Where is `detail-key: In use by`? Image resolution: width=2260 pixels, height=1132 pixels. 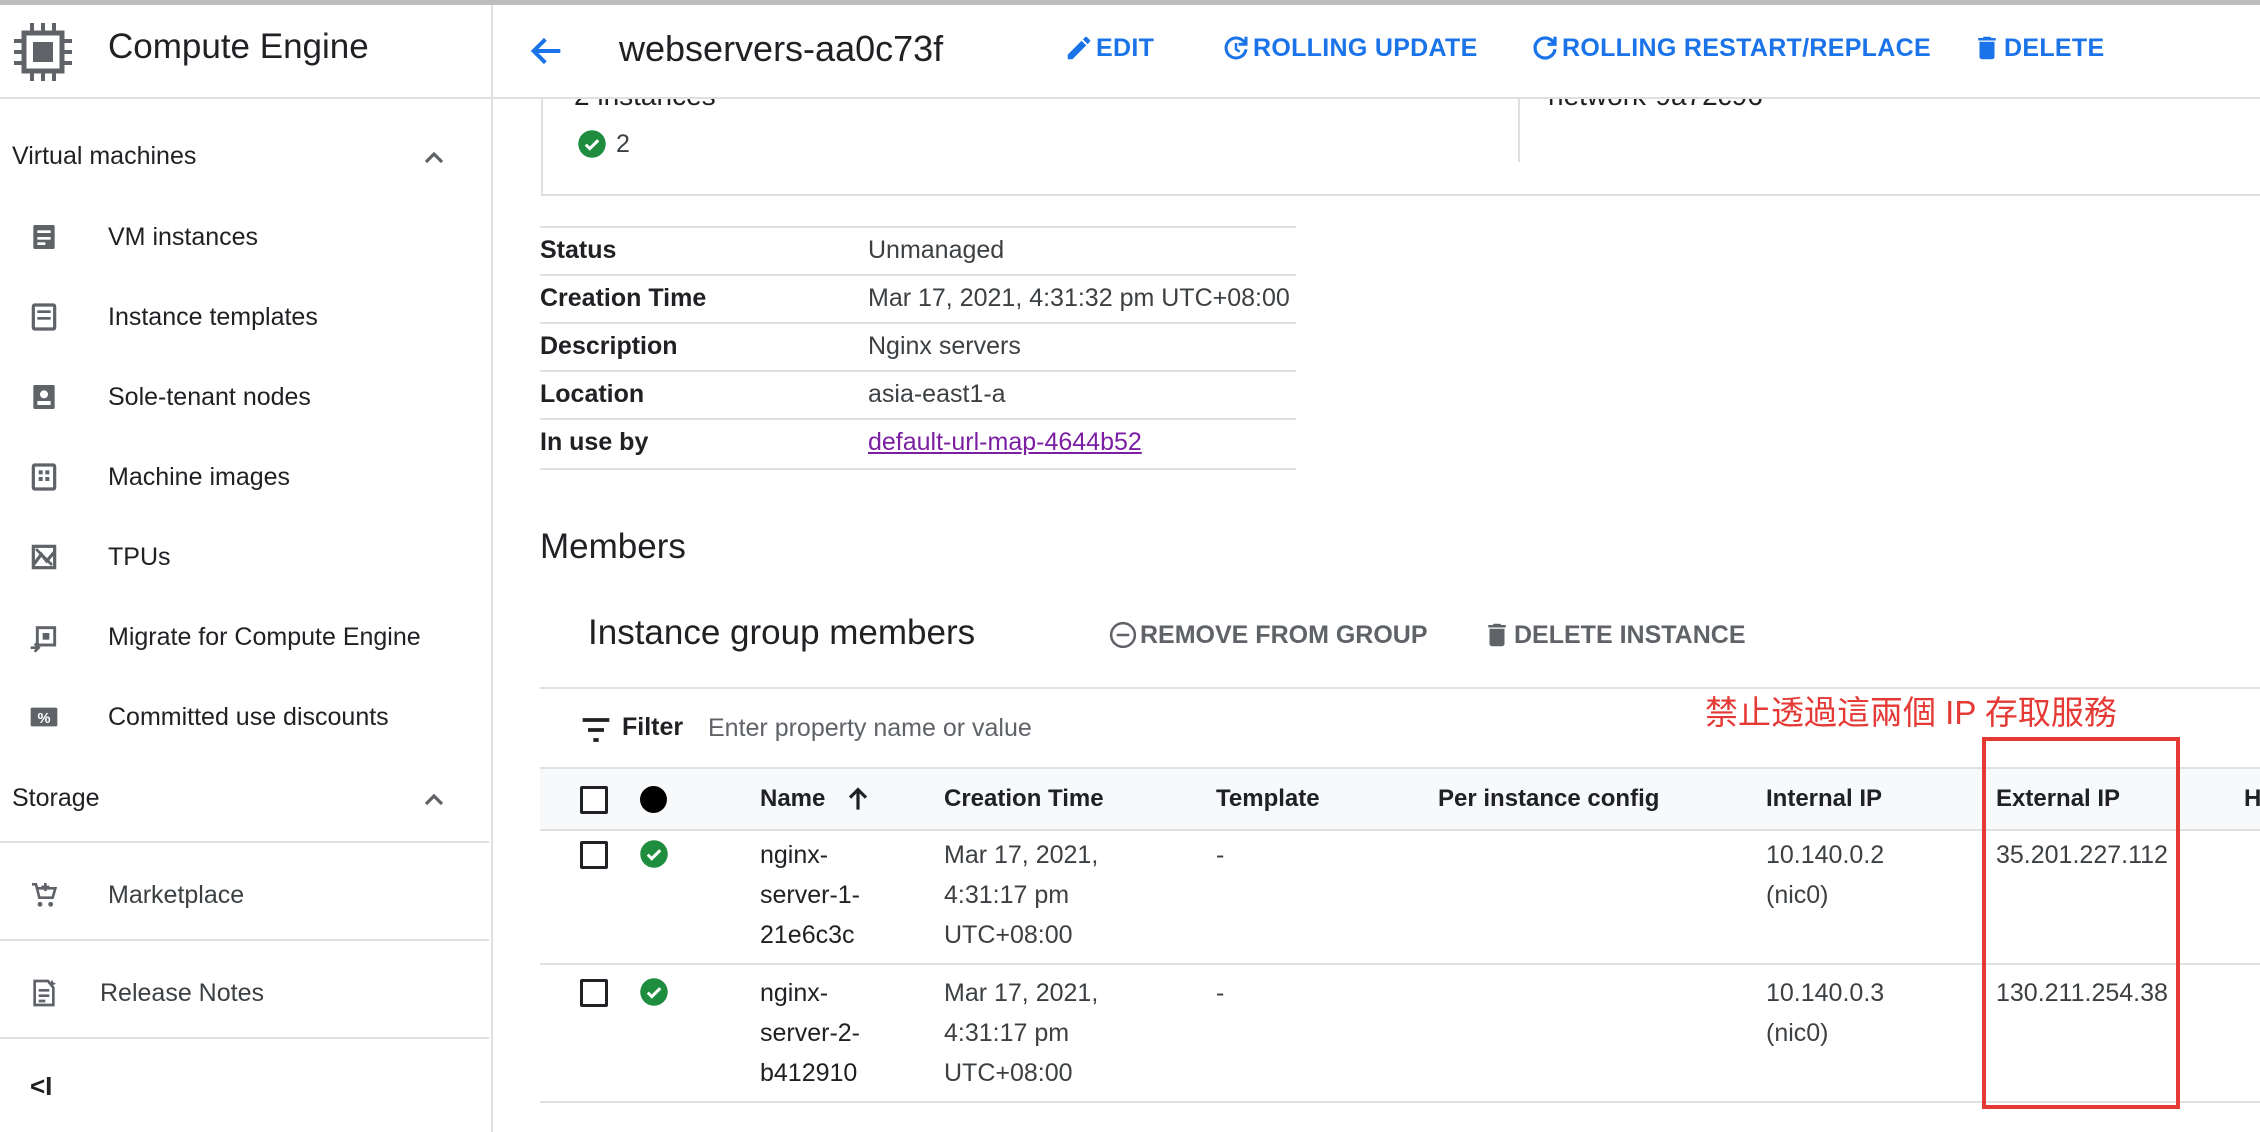 detail-key: In use by is located at coordinates (594, 442).